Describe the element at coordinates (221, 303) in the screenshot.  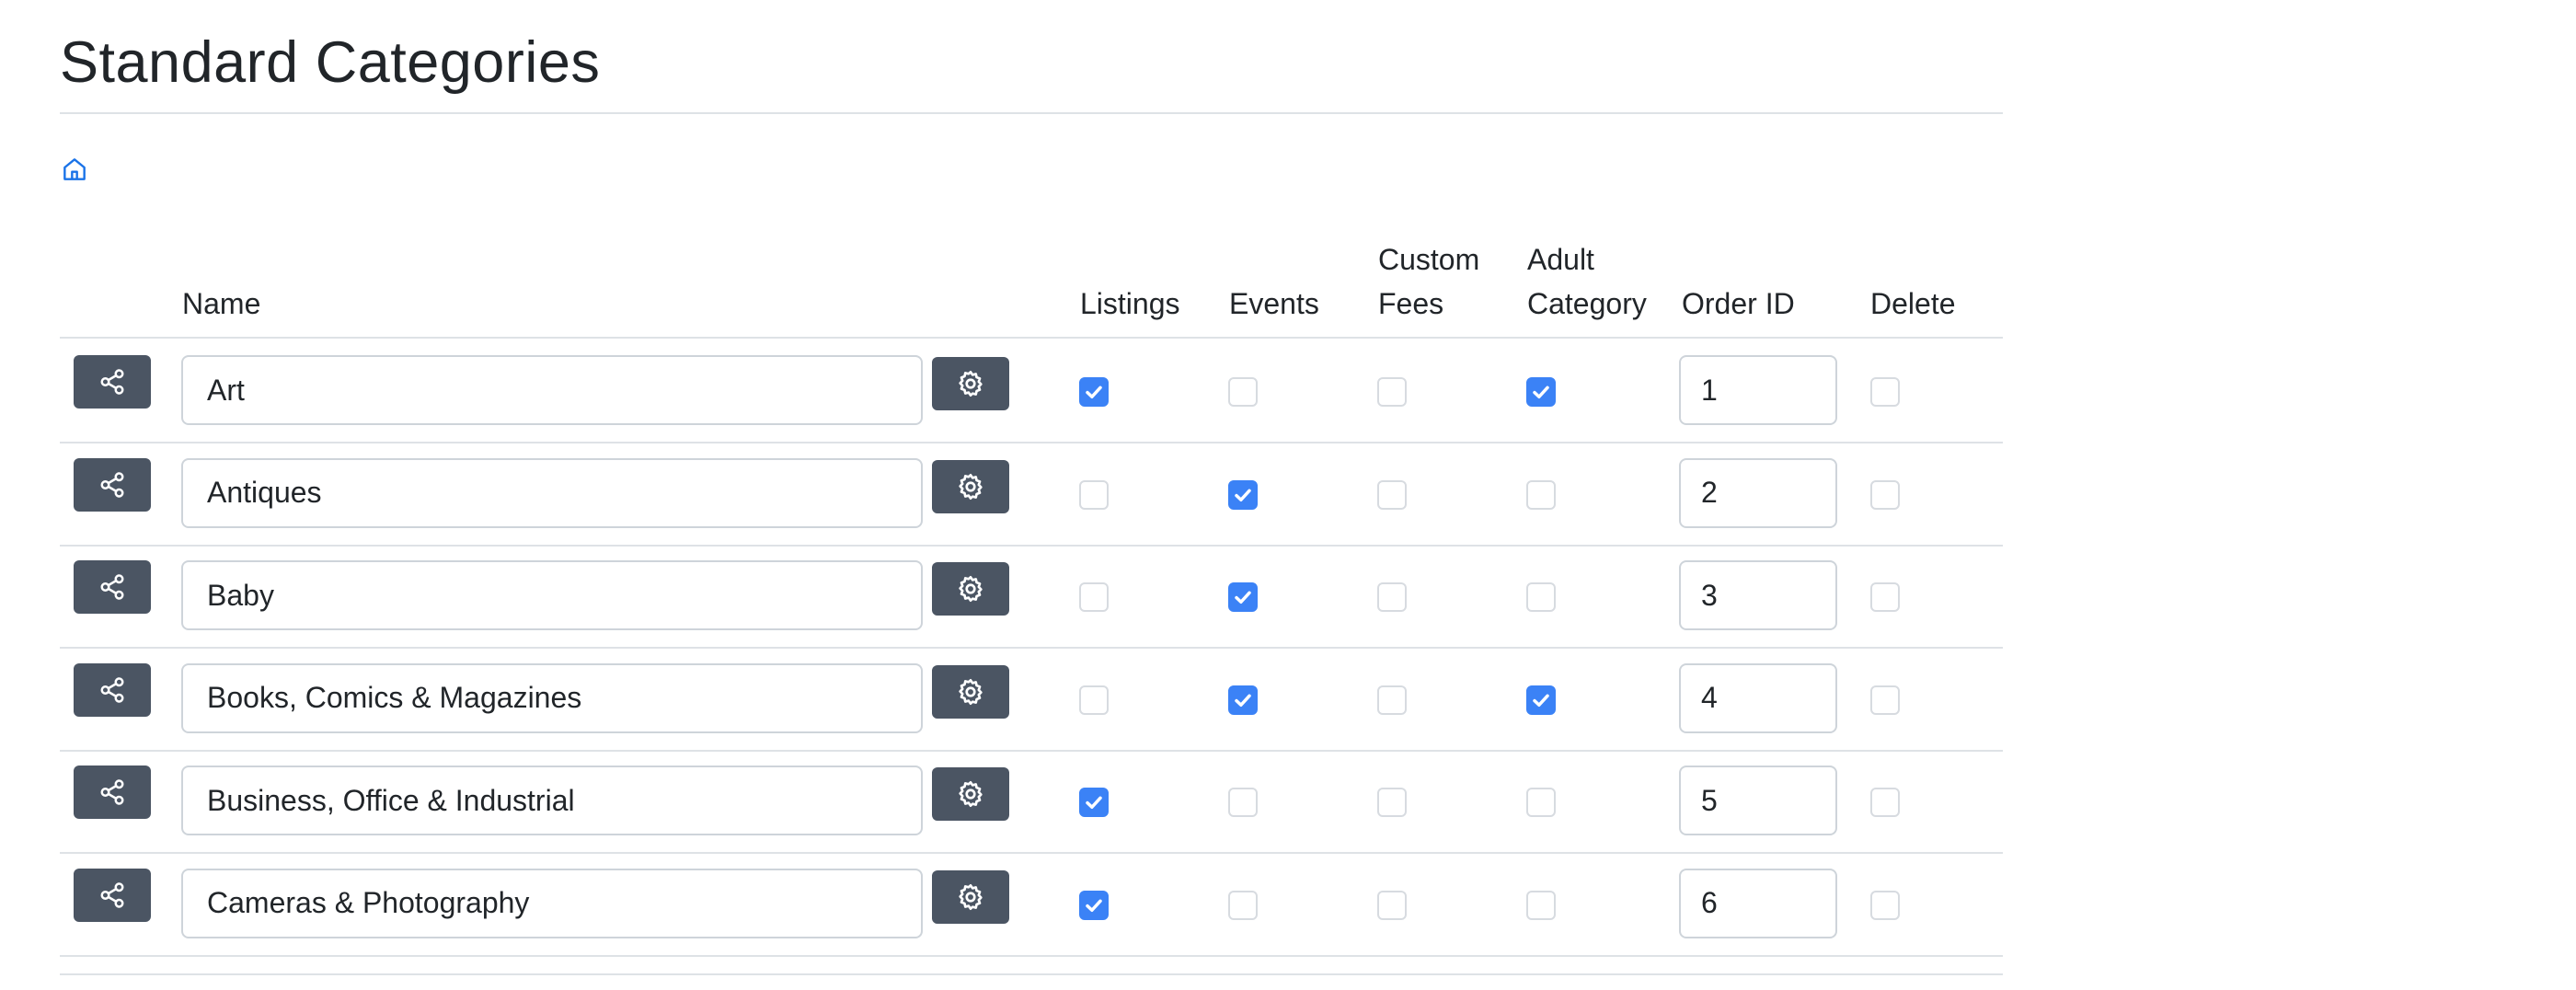
I see `column-header-name: Name` at that location.